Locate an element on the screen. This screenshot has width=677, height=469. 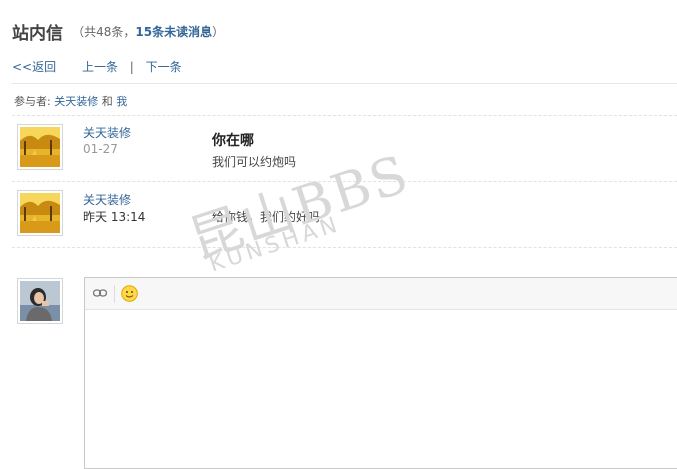
message-body: 我们可以约炮吗 is located at coordinates (254, 162).